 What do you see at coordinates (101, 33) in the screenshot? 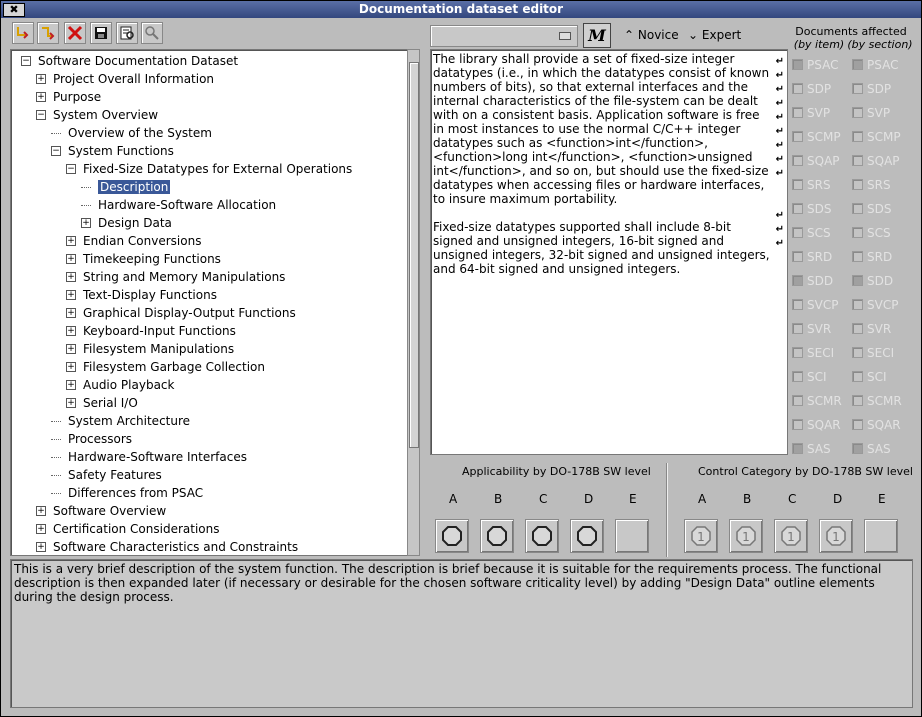
I see `save-button` at bounding box center [101, 33].